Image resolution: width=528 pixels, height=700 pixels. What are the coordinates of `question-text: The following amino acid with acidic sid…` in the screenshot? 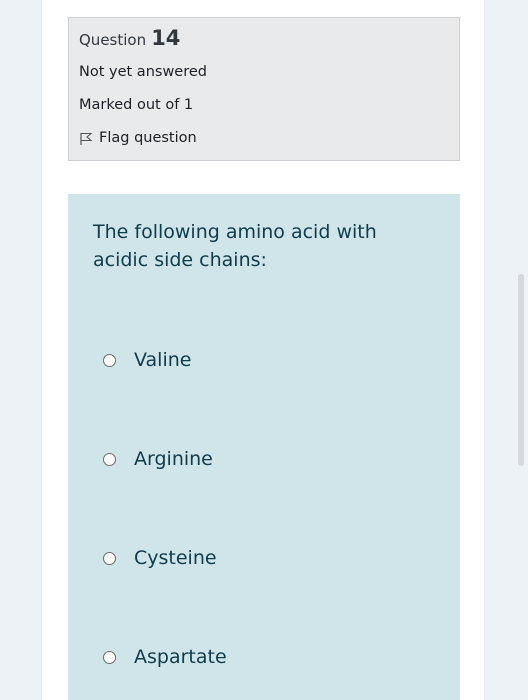 It's located at (235, 246).